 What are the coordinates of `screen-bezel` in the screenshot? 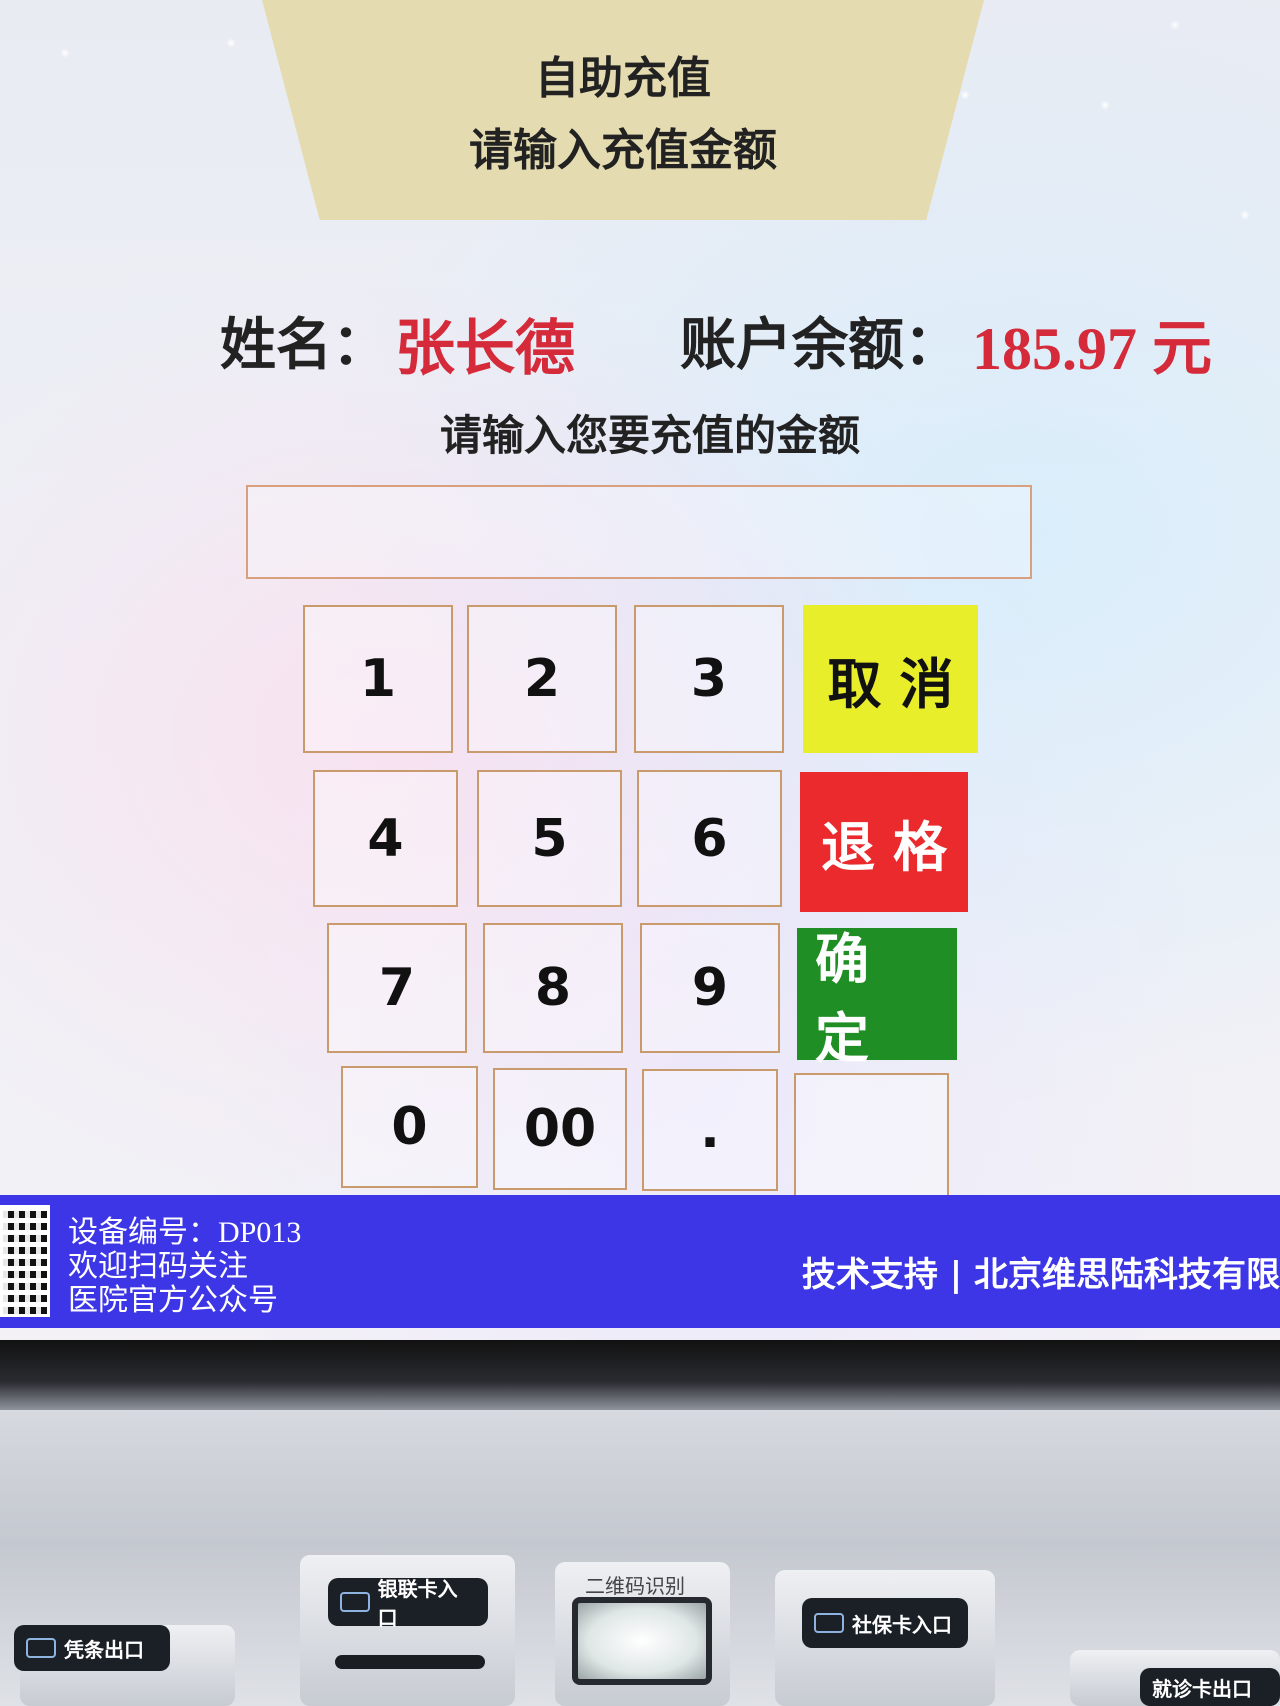 It's located at (640, 1375).